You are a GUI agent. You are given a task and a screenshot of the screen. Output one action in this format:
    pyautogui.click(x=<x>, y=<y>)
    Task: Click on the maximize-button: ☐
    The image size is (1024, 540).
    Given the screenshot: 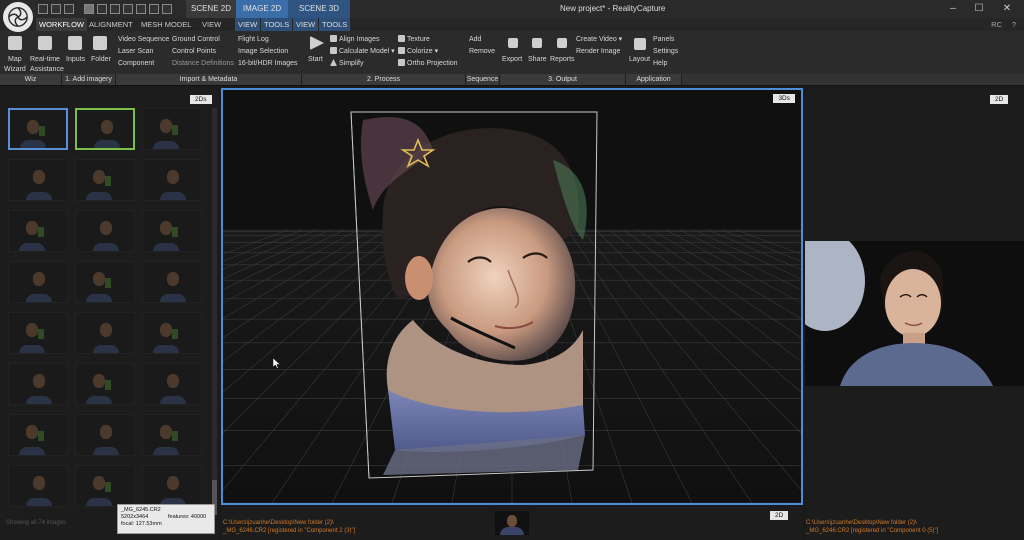 What is the action you would take?
    pyautogui.click(x=979, y=9)
    